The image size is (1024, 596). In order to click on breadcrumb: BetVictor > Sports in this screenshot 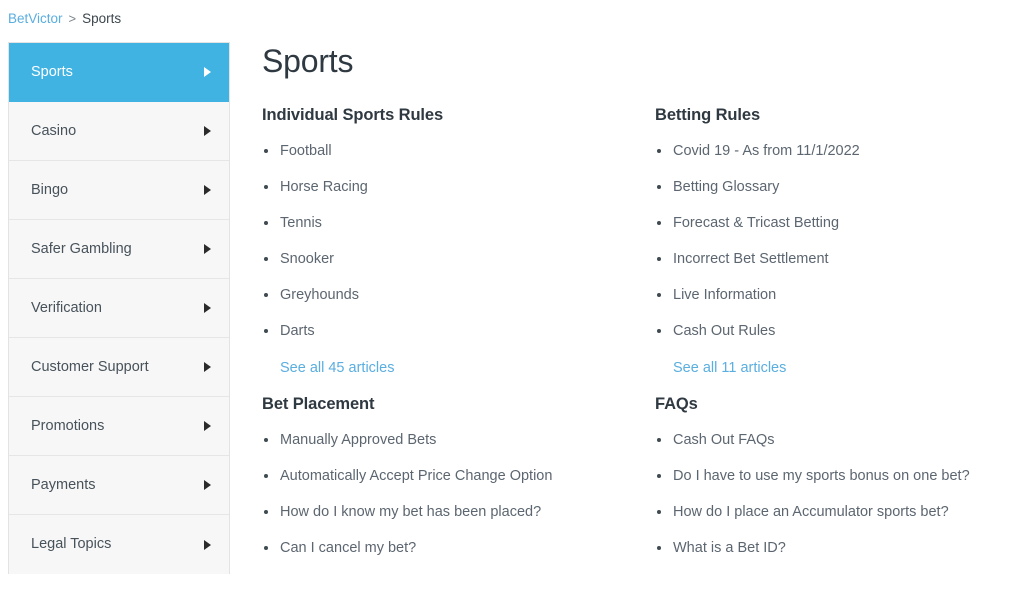, I will do `click(512, 14)`.